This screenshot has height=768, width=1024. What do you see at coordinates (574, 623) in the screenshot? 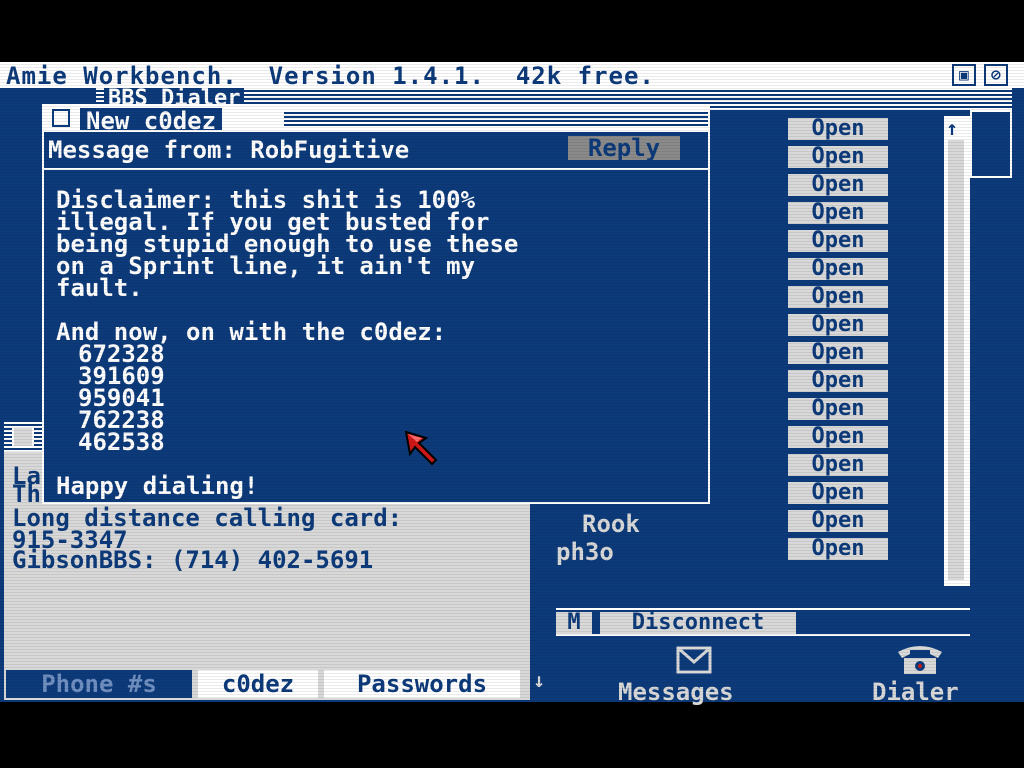
I see `m-button: M` at bounding box center [574, 623].